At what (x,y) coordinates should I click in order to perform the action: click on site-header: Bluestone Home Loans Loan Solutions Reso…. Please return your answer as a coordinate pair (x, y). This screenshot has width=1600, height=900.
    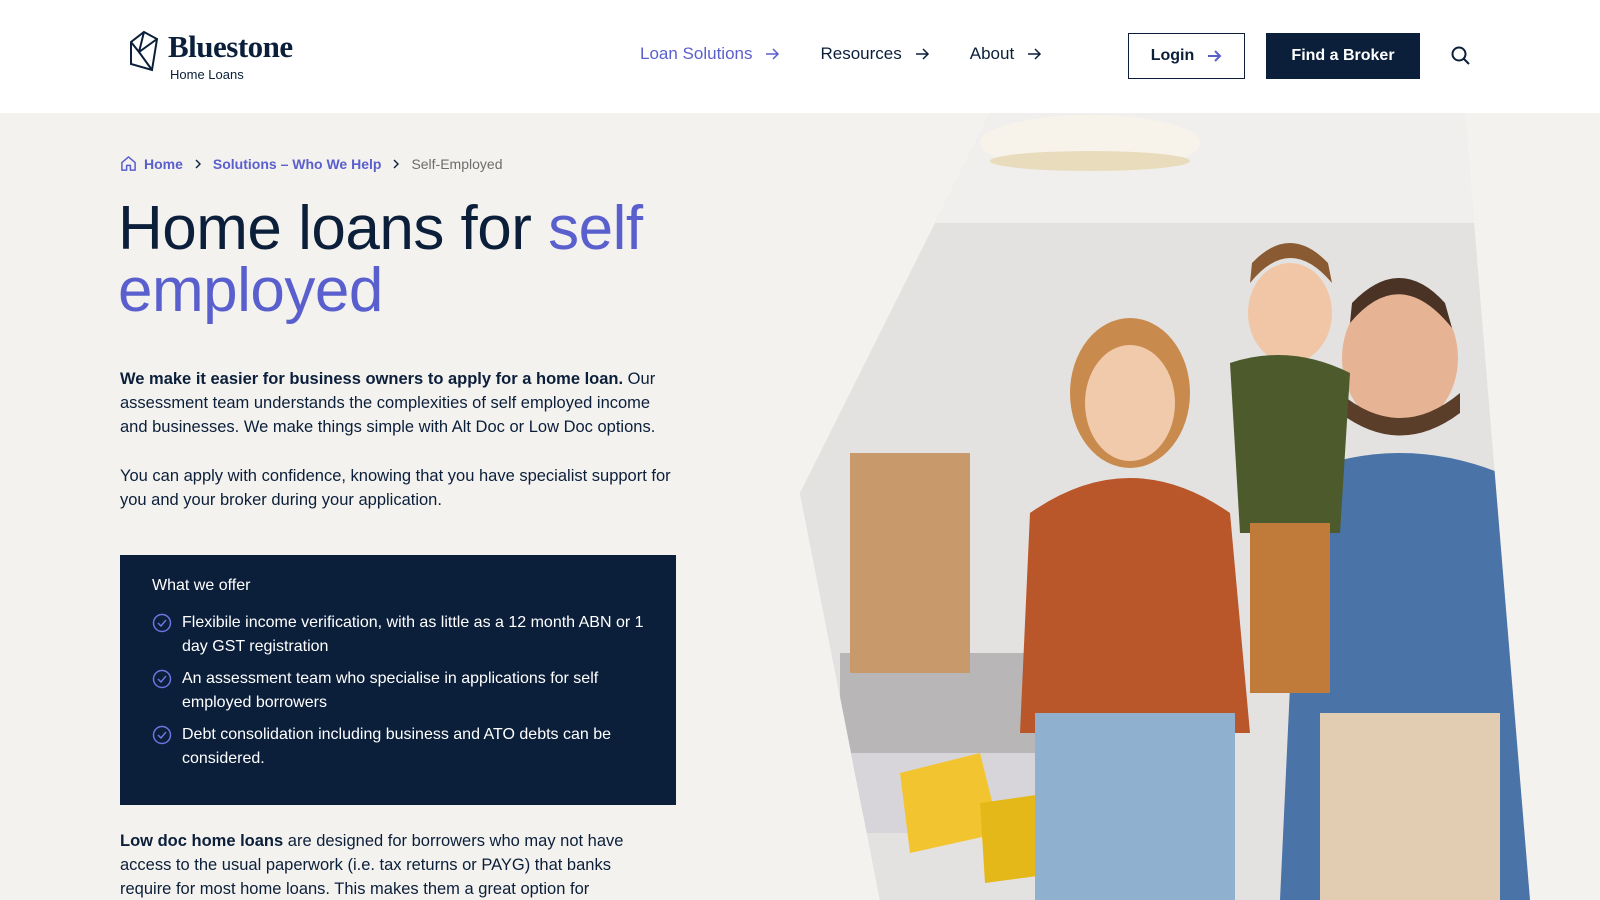
    Looking at the image, I should click on (800, 56).